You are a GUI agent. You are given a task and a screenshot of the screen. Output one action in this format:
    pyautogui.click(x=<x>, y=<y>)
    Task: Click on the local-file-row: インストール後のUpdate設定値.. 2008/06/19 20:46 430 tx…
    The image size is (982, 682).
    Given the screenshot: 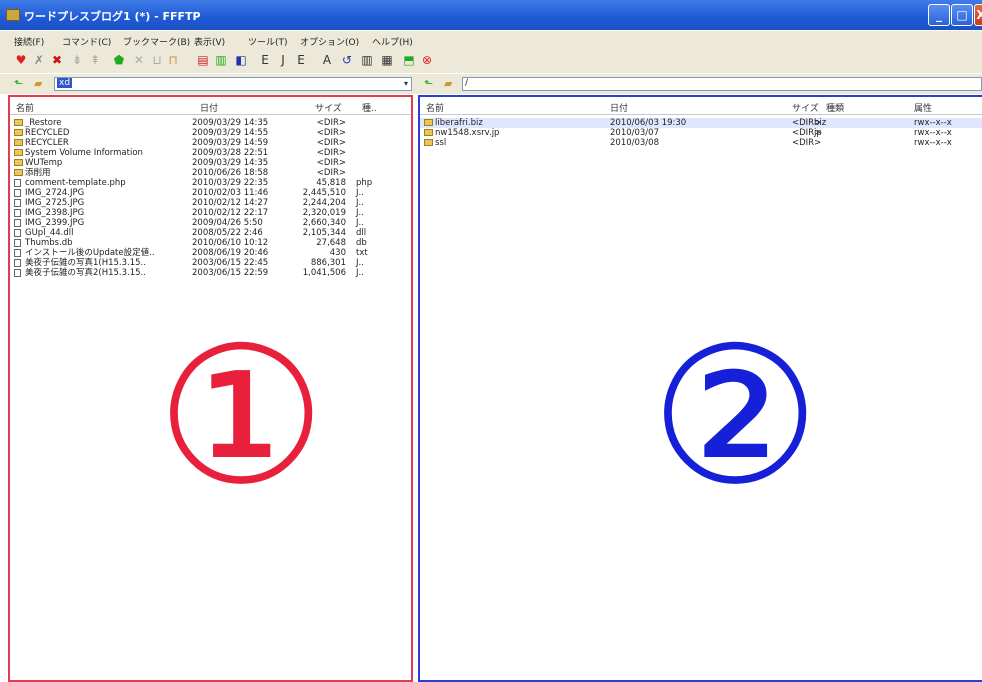 What is the action you would take?
    pyautogui.click(x=210, y=253)
    